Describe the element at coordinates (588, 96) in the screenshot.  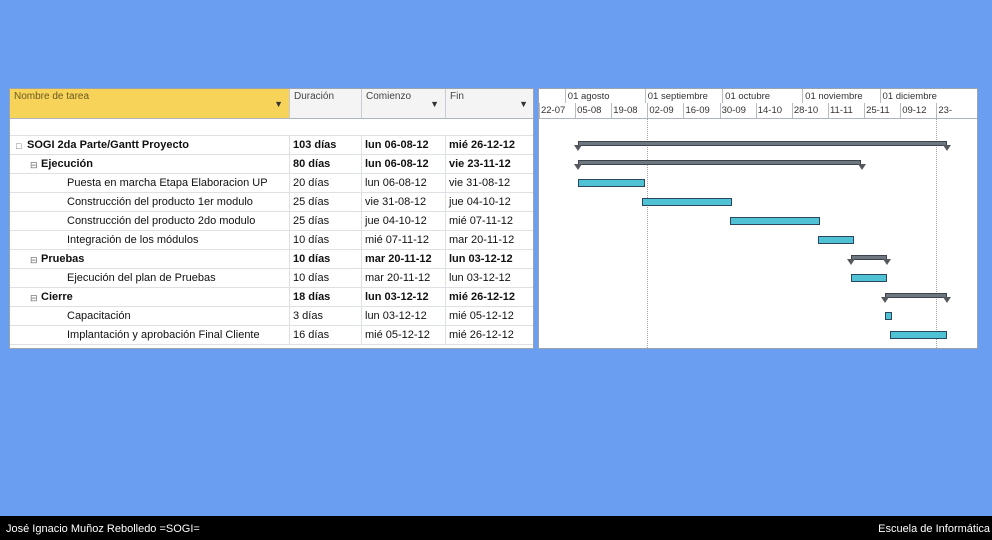
I see `month-label: 01 agosto` at that location.